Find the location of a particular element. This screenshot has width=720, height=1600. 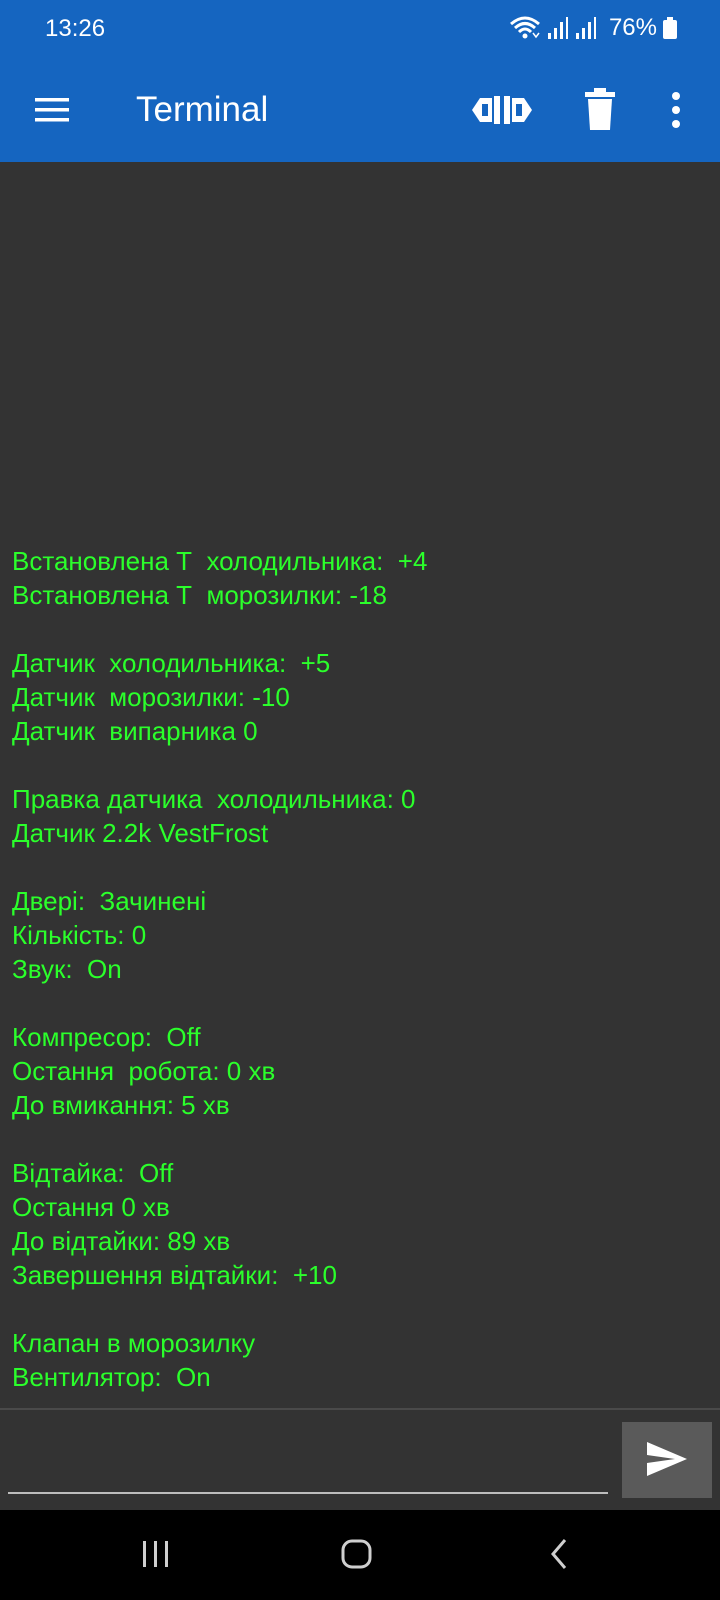

terminal-line: Двері: Зачинені is located at coordinates (109, 901).